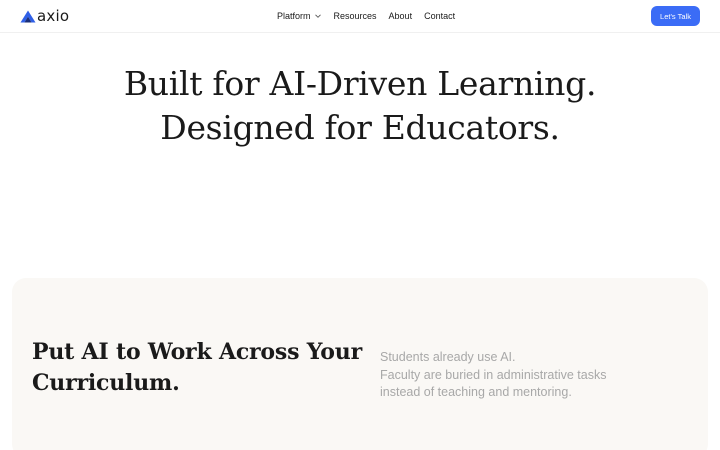  I want to click on chevron-down-icon, so click(317, 16).